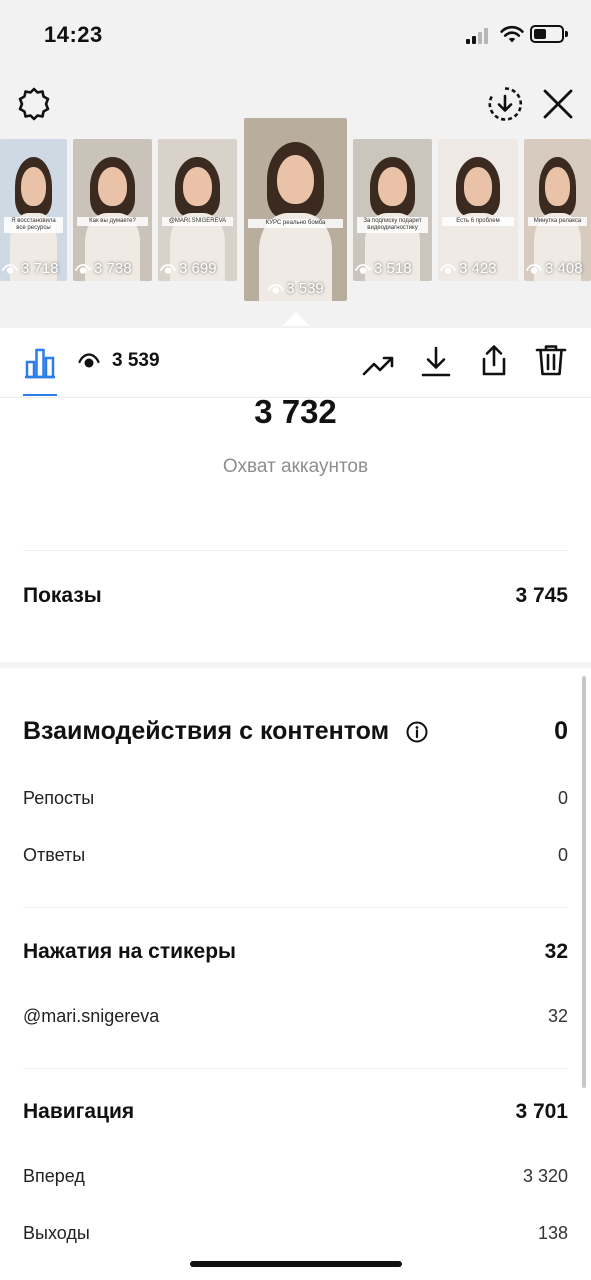 The image size is (591, 1280). Describe the element at coordinates (54, 1176) in the screenshot. I see `forward-label: Вперед` at that location.